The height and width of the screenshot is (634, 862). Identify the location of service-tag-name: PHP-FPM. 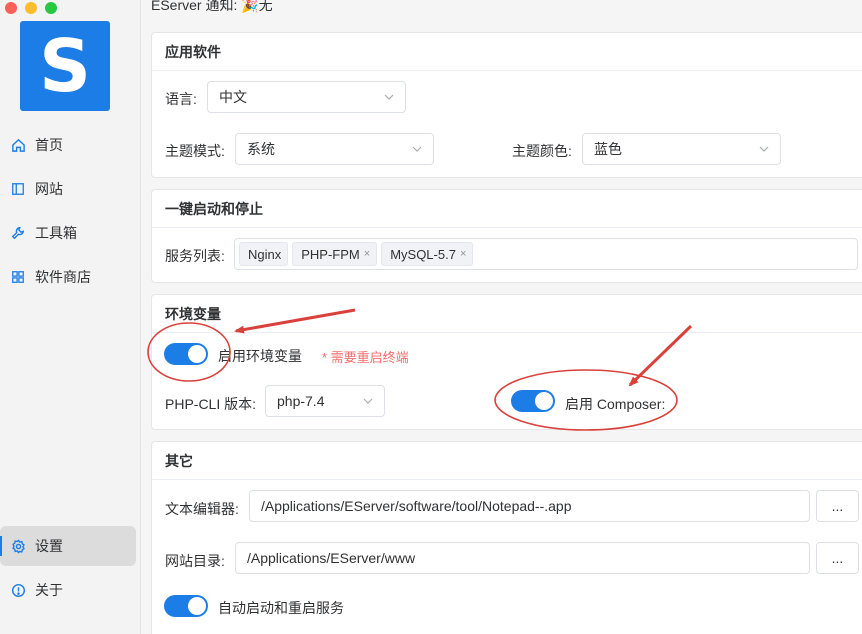
(330, 254).